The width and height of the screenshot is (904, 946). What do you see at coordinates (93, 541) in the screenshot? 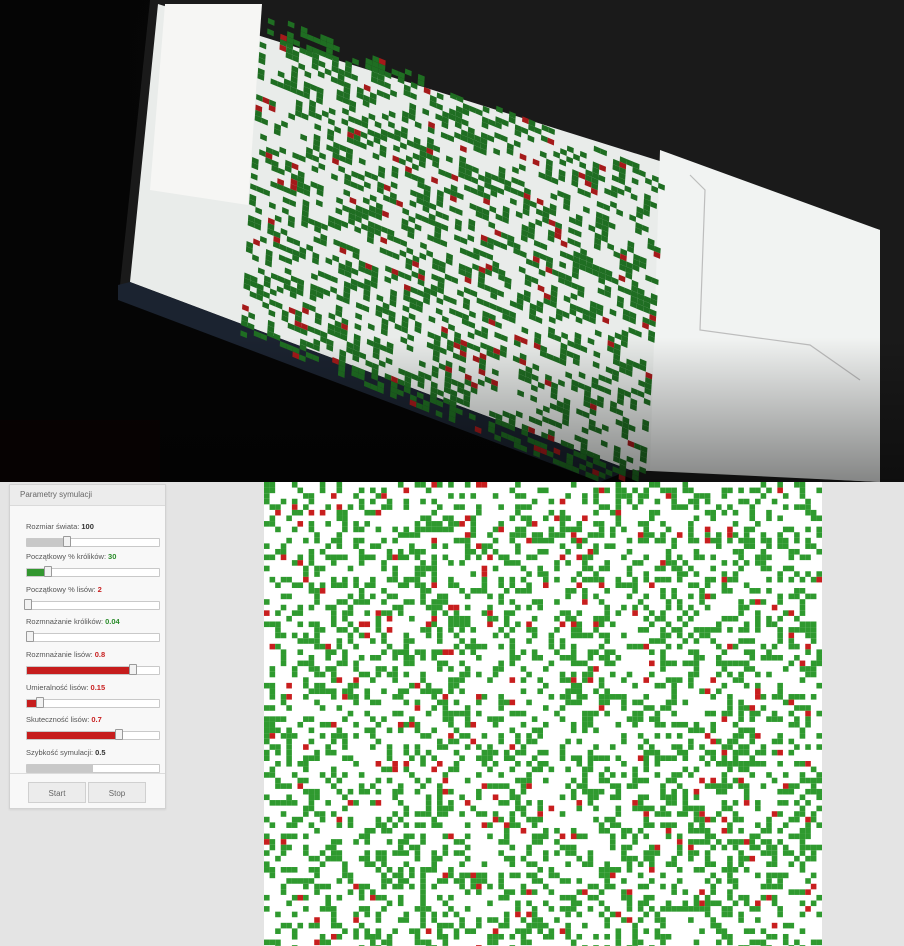
I see `world-size-slider` at bounding box center [93, 541].